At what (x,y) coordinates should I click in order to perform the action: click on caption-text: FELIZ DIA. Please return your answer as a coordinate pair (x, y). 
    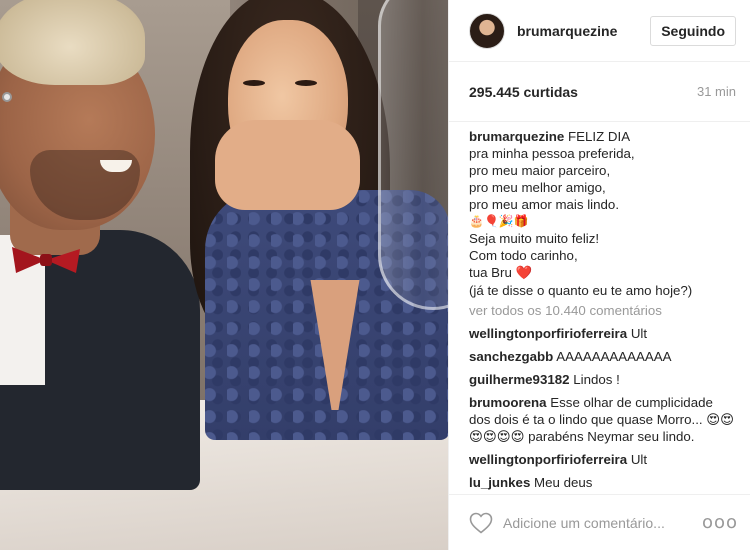
    Looking at the image, I should click on (599, 136).